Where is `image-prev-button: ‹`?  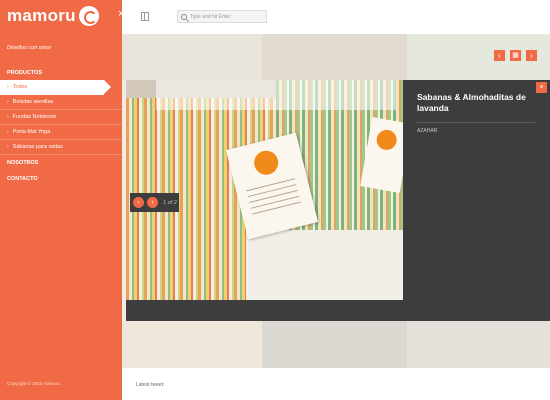
image-prev-button: ‹ is located at coordinates (138, 202).